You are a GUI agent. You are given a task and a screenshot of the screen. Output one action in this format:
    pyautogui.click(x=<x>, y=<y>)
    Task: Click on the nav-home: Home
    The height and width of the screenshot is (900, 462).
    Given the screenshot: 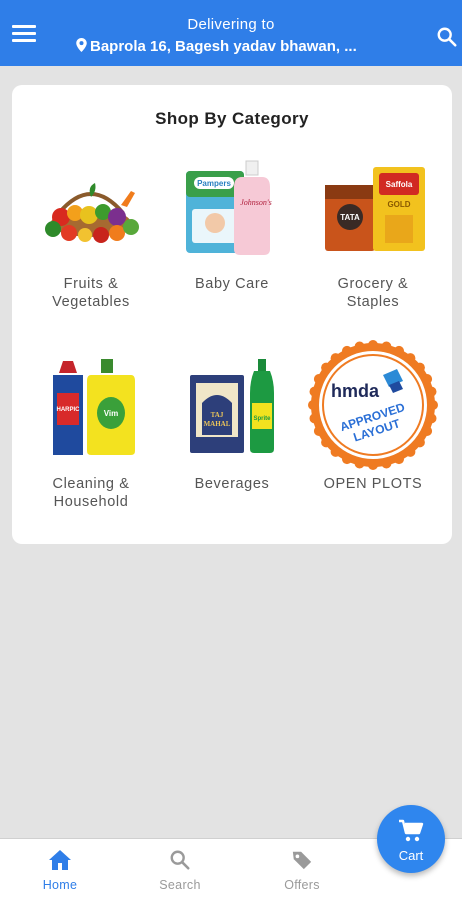 What is the action you would take?
    pyautogui.click(x=60, y=870)
    